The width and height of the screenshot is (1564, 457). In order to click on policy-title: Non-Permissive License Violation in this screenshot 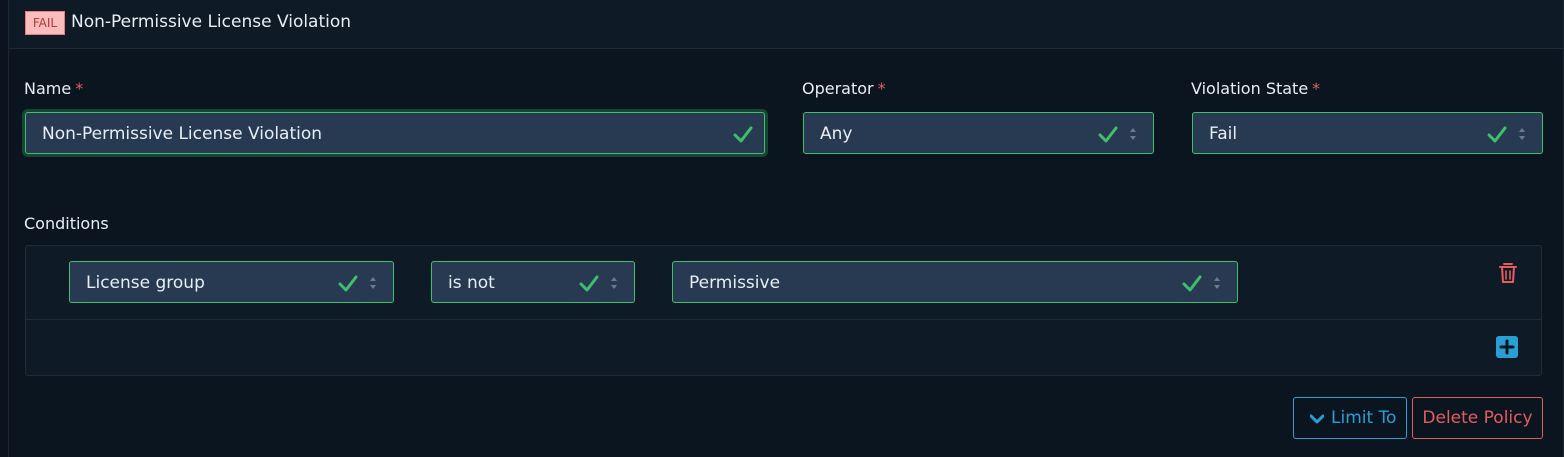, I will do `click(211, 22)`.